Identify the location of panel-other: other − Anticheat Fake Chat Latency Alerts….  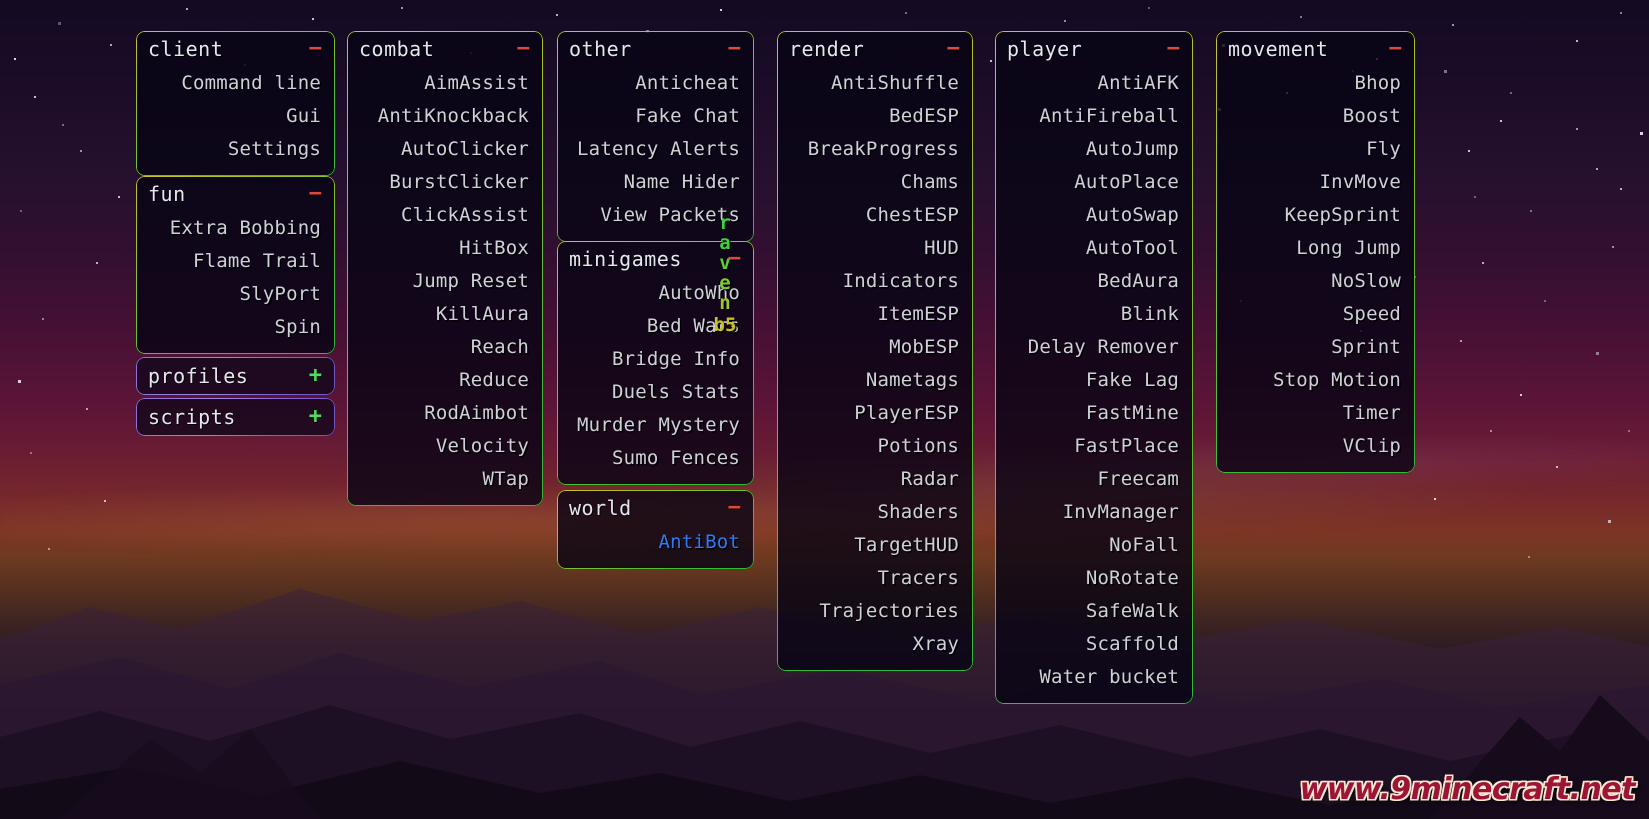
(655, 136).